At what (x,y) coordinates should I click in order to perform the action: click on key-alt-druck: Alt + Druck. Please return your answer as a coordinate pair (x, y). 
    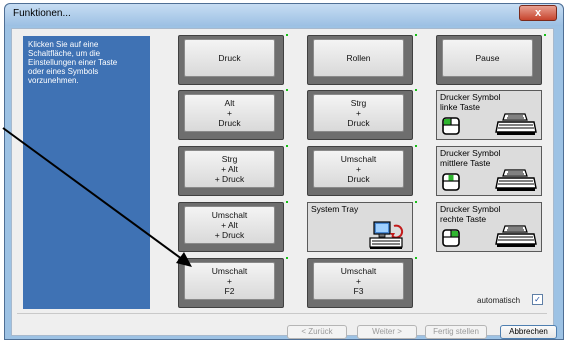
    Looking at the image, I should click on (233, 114).